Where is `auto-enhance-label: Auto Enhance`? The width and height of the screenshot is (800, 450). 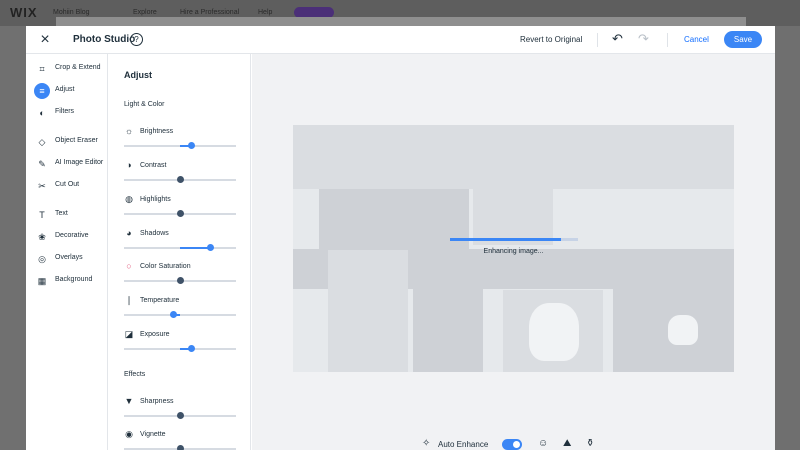
auto-enhance-label: Auto Enhance is located at coordinates (463, 444).